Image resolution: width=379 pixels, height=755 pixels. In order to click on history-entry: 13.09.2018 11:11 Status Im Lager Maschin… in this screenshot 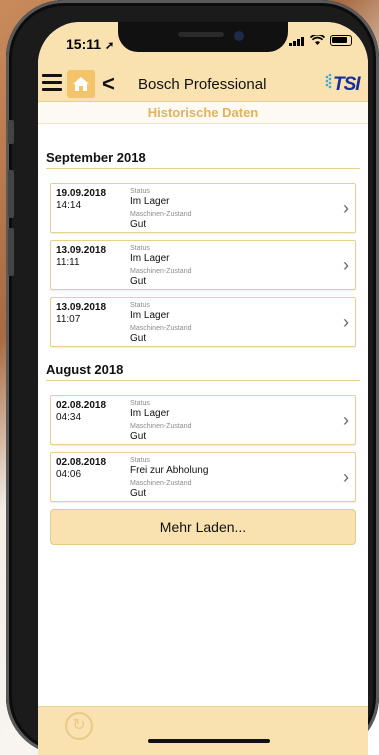, I will do `click(203, 265)`.